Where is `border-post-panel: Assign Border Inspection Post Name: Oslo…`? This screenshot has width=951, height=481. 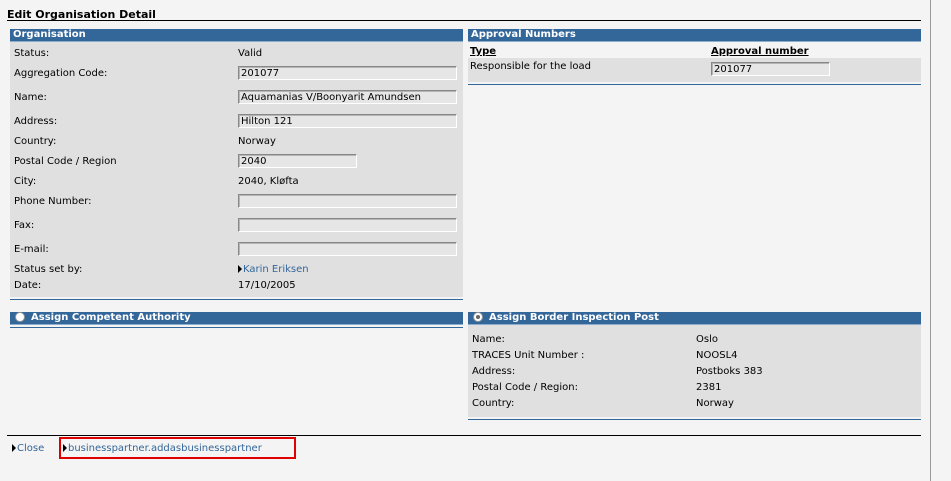 border-post-panel: Assign Border Inspection Post Name: Oslo… is located at coordinates (694, 366).